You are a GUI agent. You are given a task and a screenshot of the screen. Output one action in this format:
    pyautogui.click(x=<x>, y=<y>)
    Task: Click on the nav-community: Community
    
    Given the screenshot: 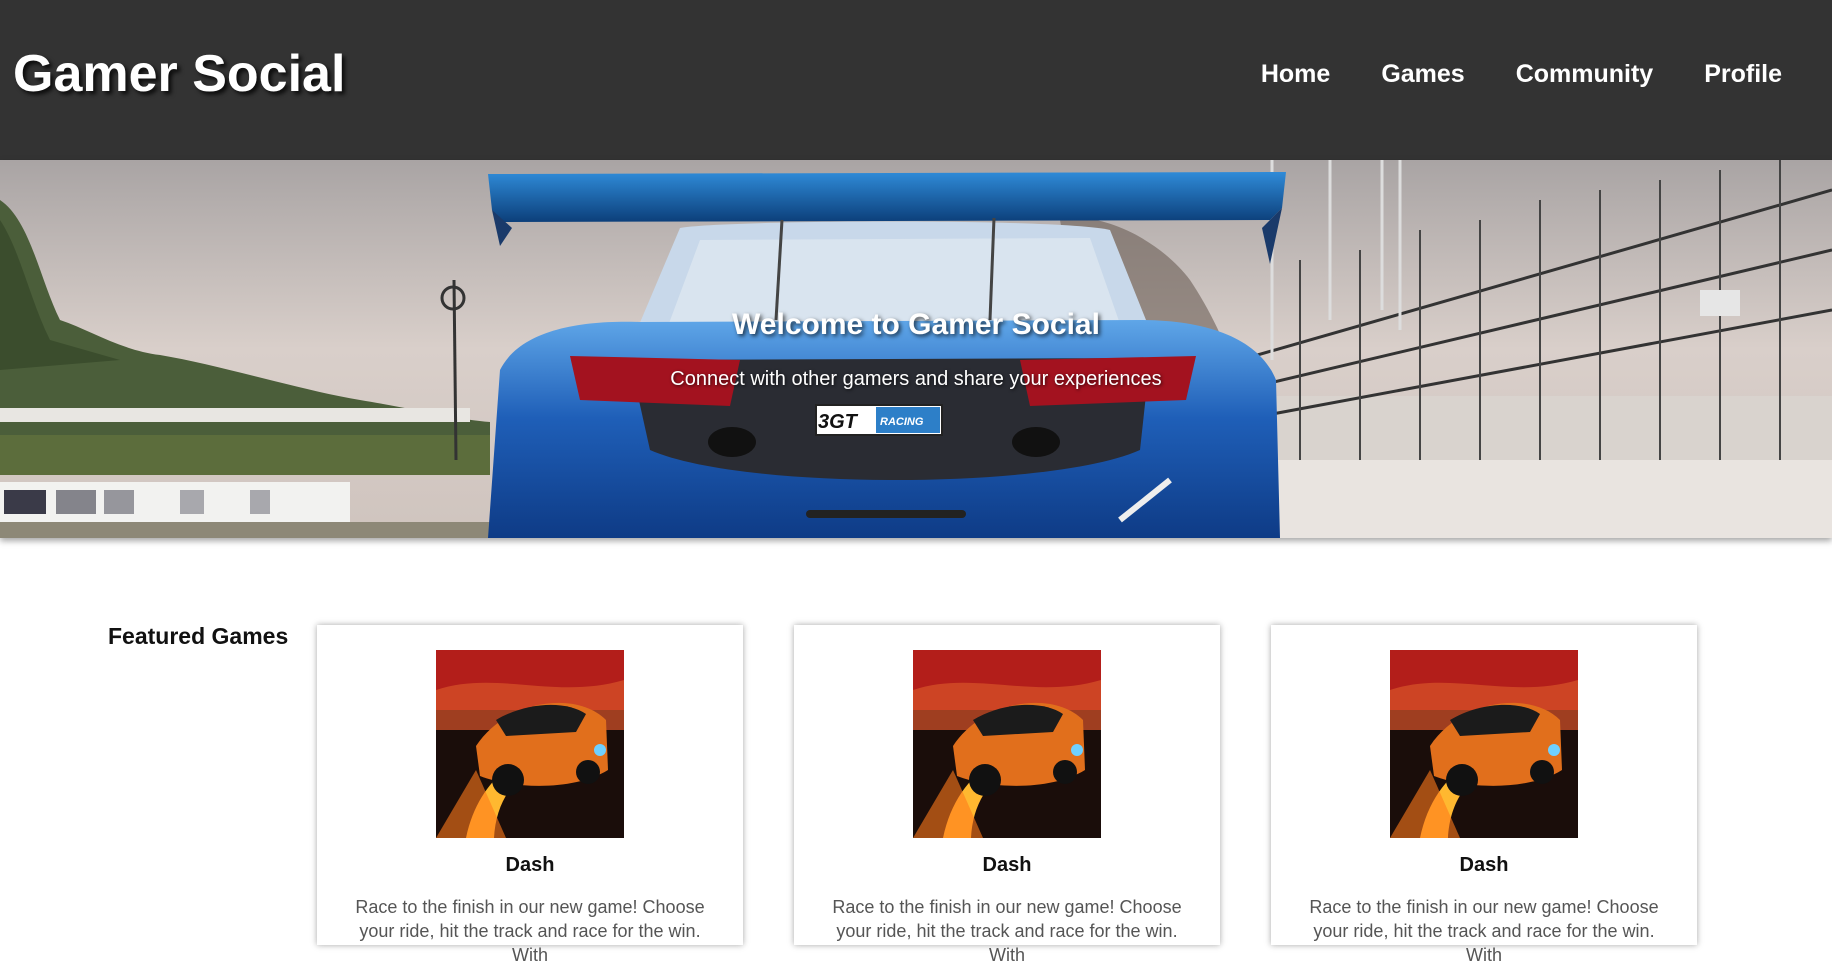 What is the action you would take?
    pyautogui.click(x=1585, y=74)
    